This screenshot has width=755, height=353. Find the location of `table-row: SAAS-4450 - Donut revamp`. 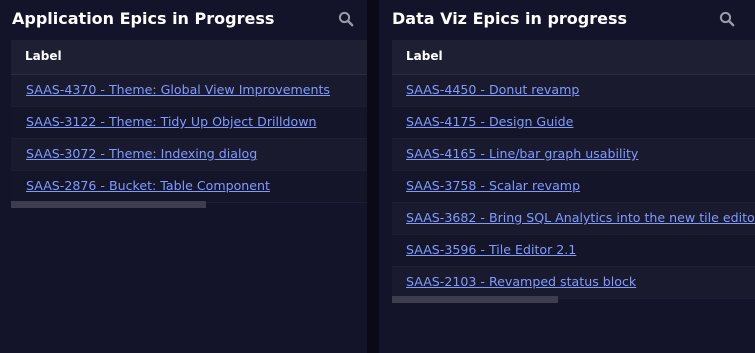

table-row: SAAS-4450 - Donut revamp is located at coordinates (573, 91).